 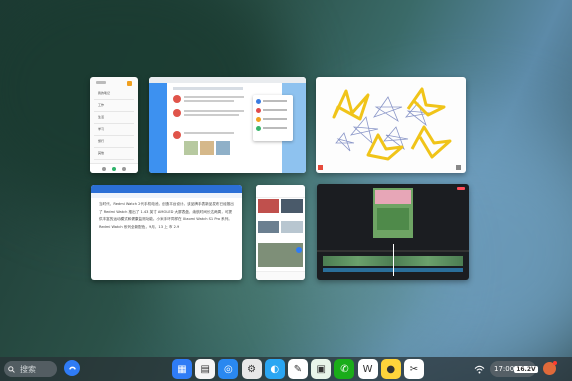 I want to click on window-preview-video-editor, so click(x=393, y=232).